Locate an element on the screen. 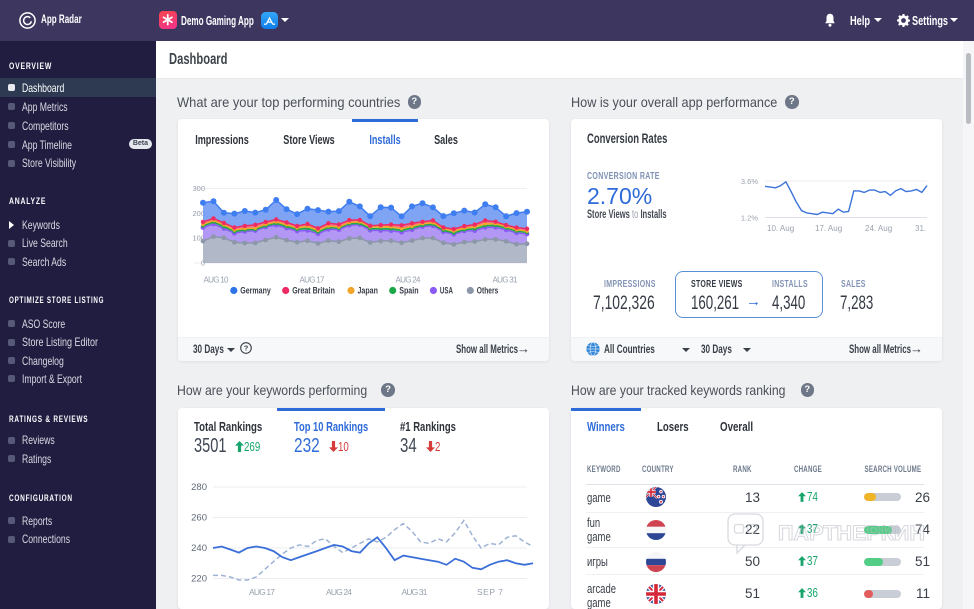  svg-text: 260 is located at coordinates (199, 518).